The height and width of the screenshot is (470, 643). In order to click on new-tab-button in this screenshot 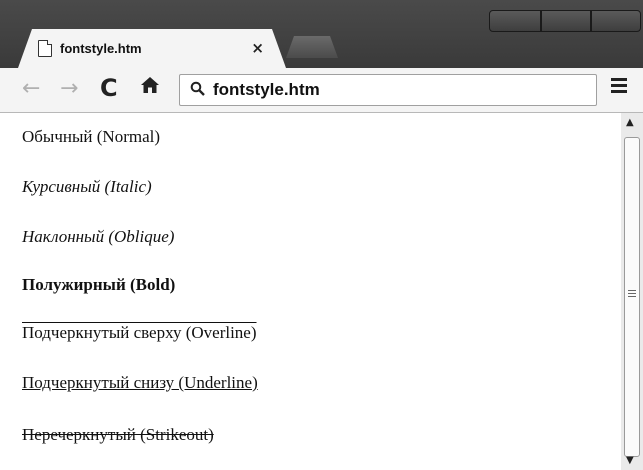, I will do `click(312, 47)`.